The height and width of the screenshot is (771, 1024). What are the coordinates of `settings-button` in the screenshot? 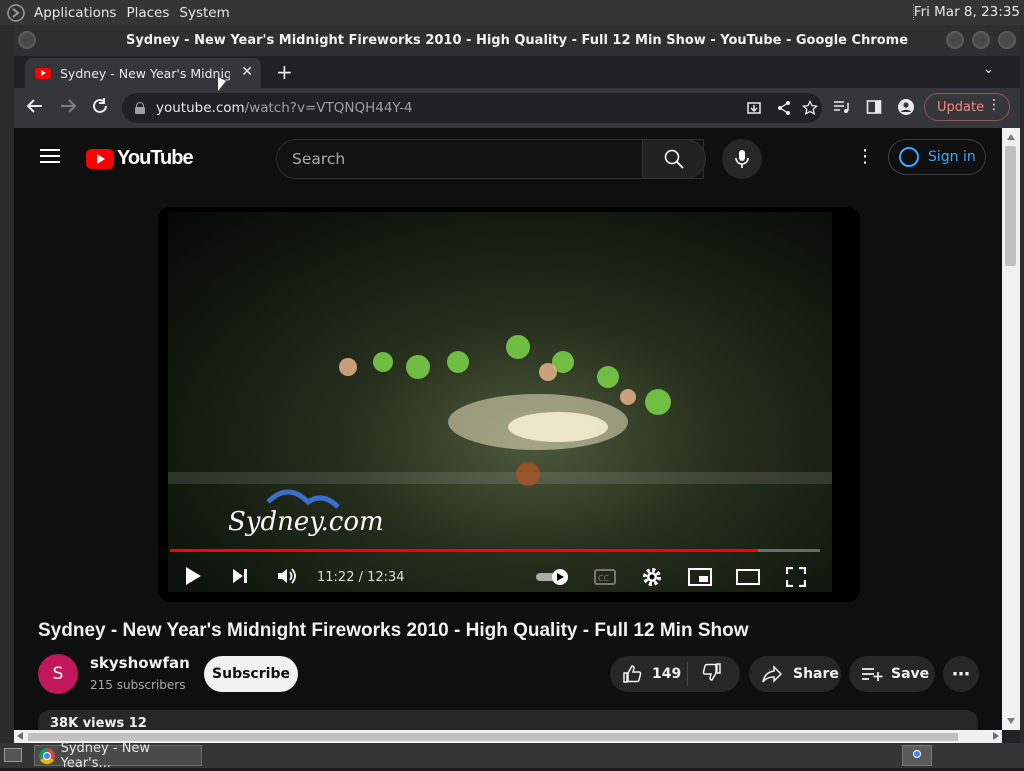 It's located at (652, 579).